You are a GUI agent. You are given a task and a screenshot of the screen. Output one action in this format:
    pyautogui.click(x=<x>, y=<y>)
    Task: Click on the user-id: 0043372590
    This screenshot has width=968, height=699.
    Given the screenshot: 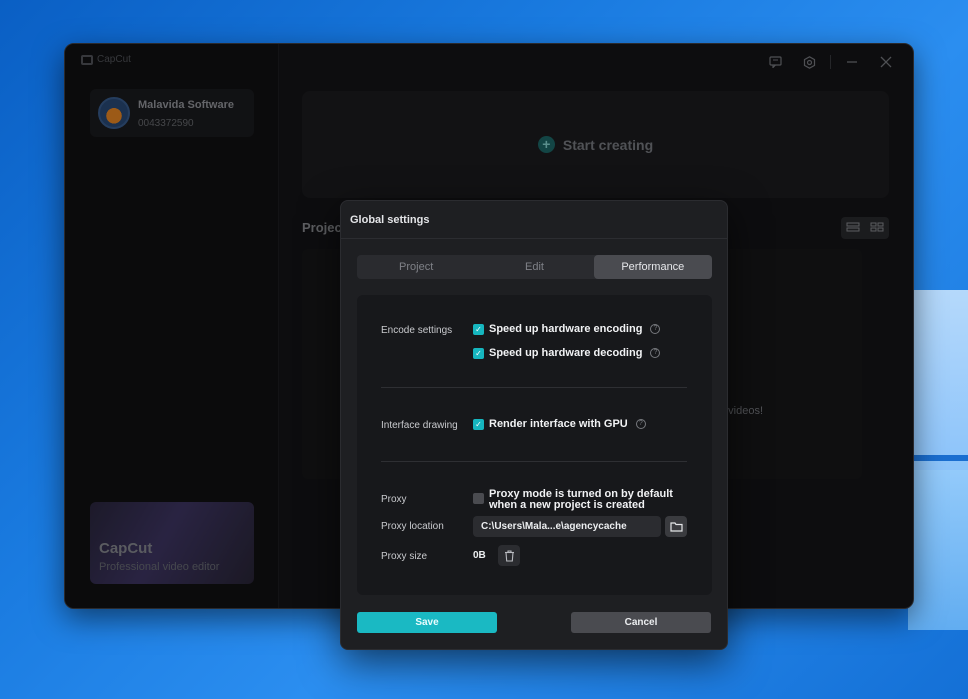 What is the action you would take?
    pyautogui.click(x=166, y=123)
    